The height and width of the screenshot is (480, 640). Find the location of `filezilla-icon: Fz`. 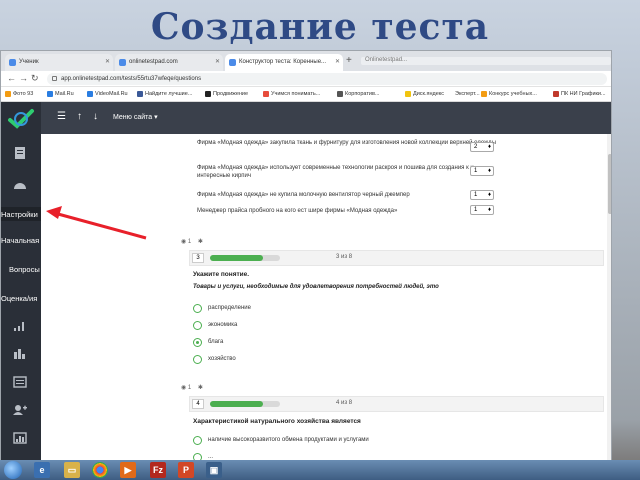

filezilla-icon: Fz is located at coordinates (158, 470).